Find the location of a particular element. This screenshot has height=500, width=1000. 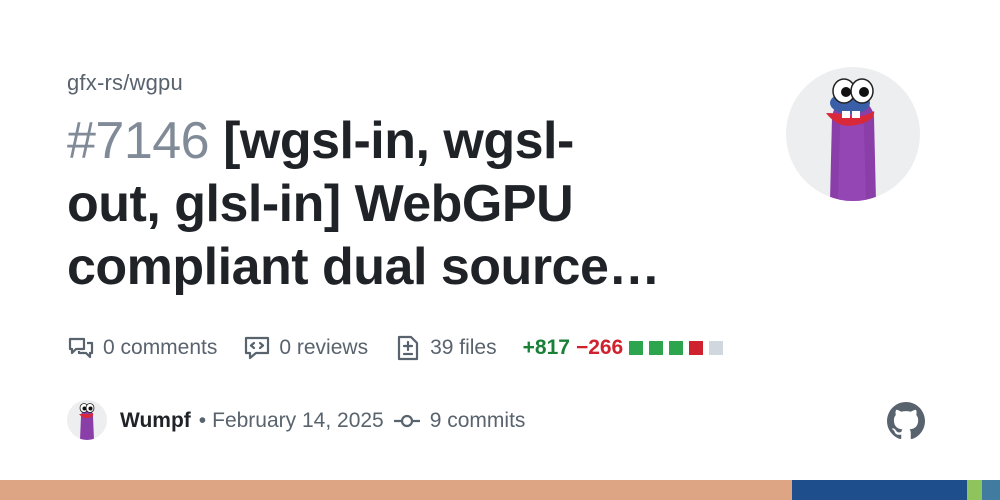

author-name: Wumpf is located at coordinates (155, 421).